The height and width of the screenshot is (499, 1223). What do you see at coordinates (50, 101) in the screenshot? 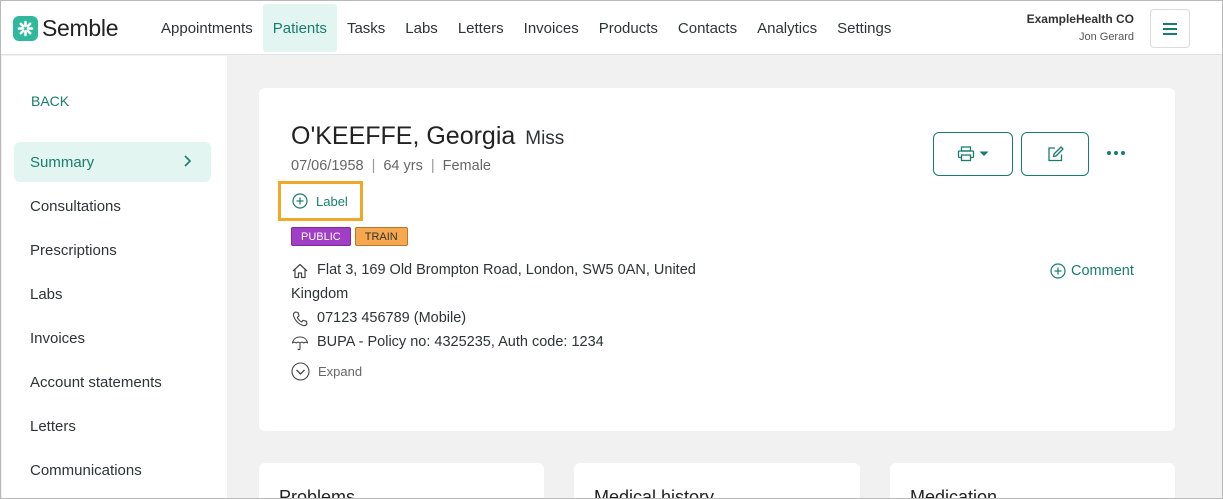
I see `back-link: BACK` at bounding box center [50, 101].